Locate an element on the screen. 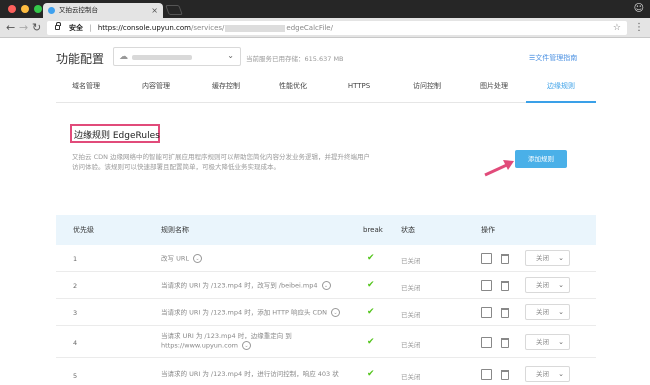  domain-select-value-redacted is located at coordinates (162, 57).